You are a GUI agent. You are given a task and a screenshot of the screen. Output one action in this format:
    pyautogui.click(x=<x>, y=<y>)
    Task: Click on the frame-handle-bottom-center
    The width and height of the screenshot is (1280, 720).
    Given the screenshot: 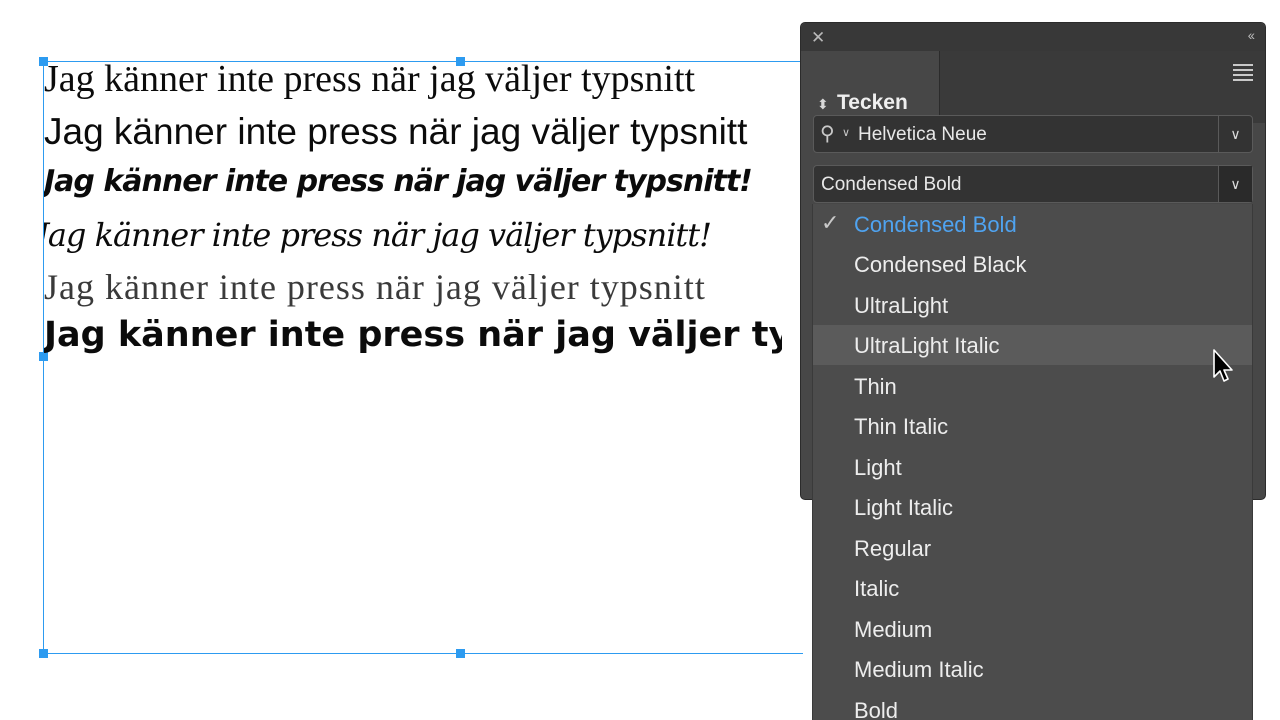 What is the action you would take?
    pyautogui.click(x=460, y=653)
    